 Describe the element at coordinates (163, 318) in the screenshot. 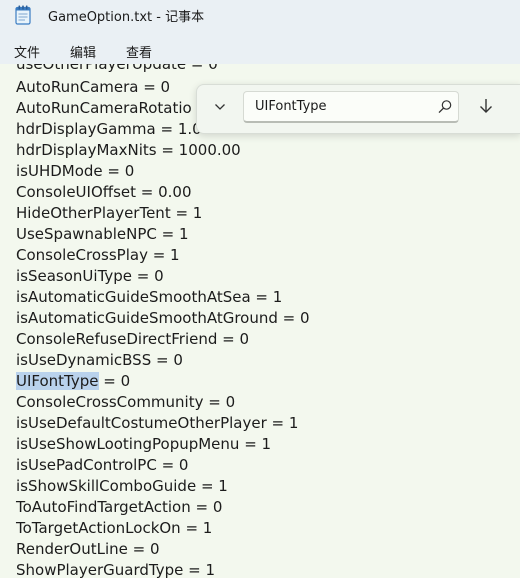

I see `text-line: isAutomaticGuideSmoothAtGround = 0` at that location.